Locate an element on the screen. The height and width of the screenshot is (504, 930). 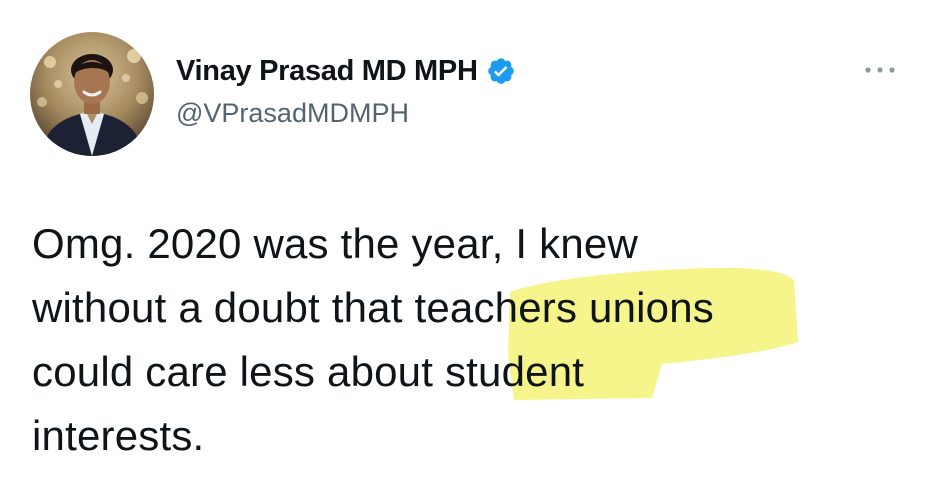
display-name: Vinay Prasad MD MPH is located at coordinates (327, 71).